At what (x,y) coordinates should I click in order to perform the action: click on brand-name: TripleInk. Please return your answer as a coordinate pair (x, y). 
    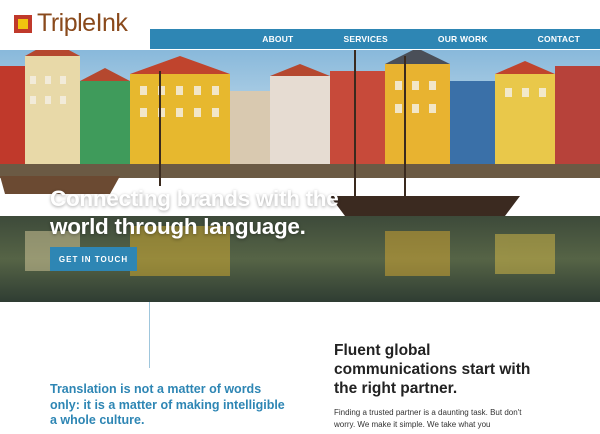
    Looking at the image, I should click on (82, 23).